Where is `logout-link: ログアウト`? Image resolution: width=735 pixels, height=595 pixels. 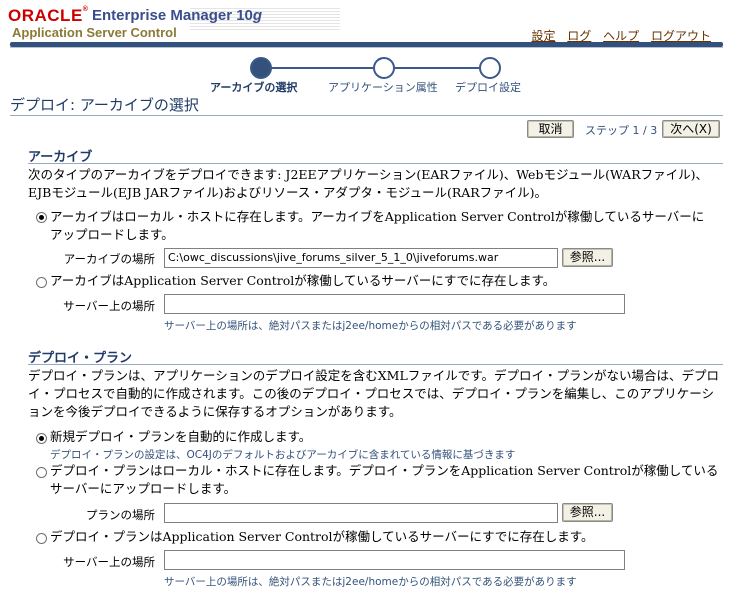 logout-link: ログアウト is located at coordinates (681, 36).